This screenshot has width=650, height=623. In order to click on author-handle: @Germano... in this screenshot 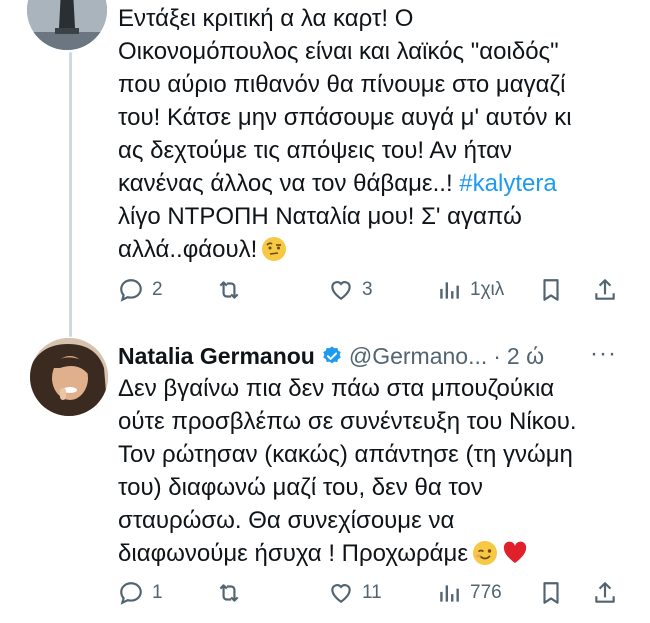, I will do `click(418, 356)`.